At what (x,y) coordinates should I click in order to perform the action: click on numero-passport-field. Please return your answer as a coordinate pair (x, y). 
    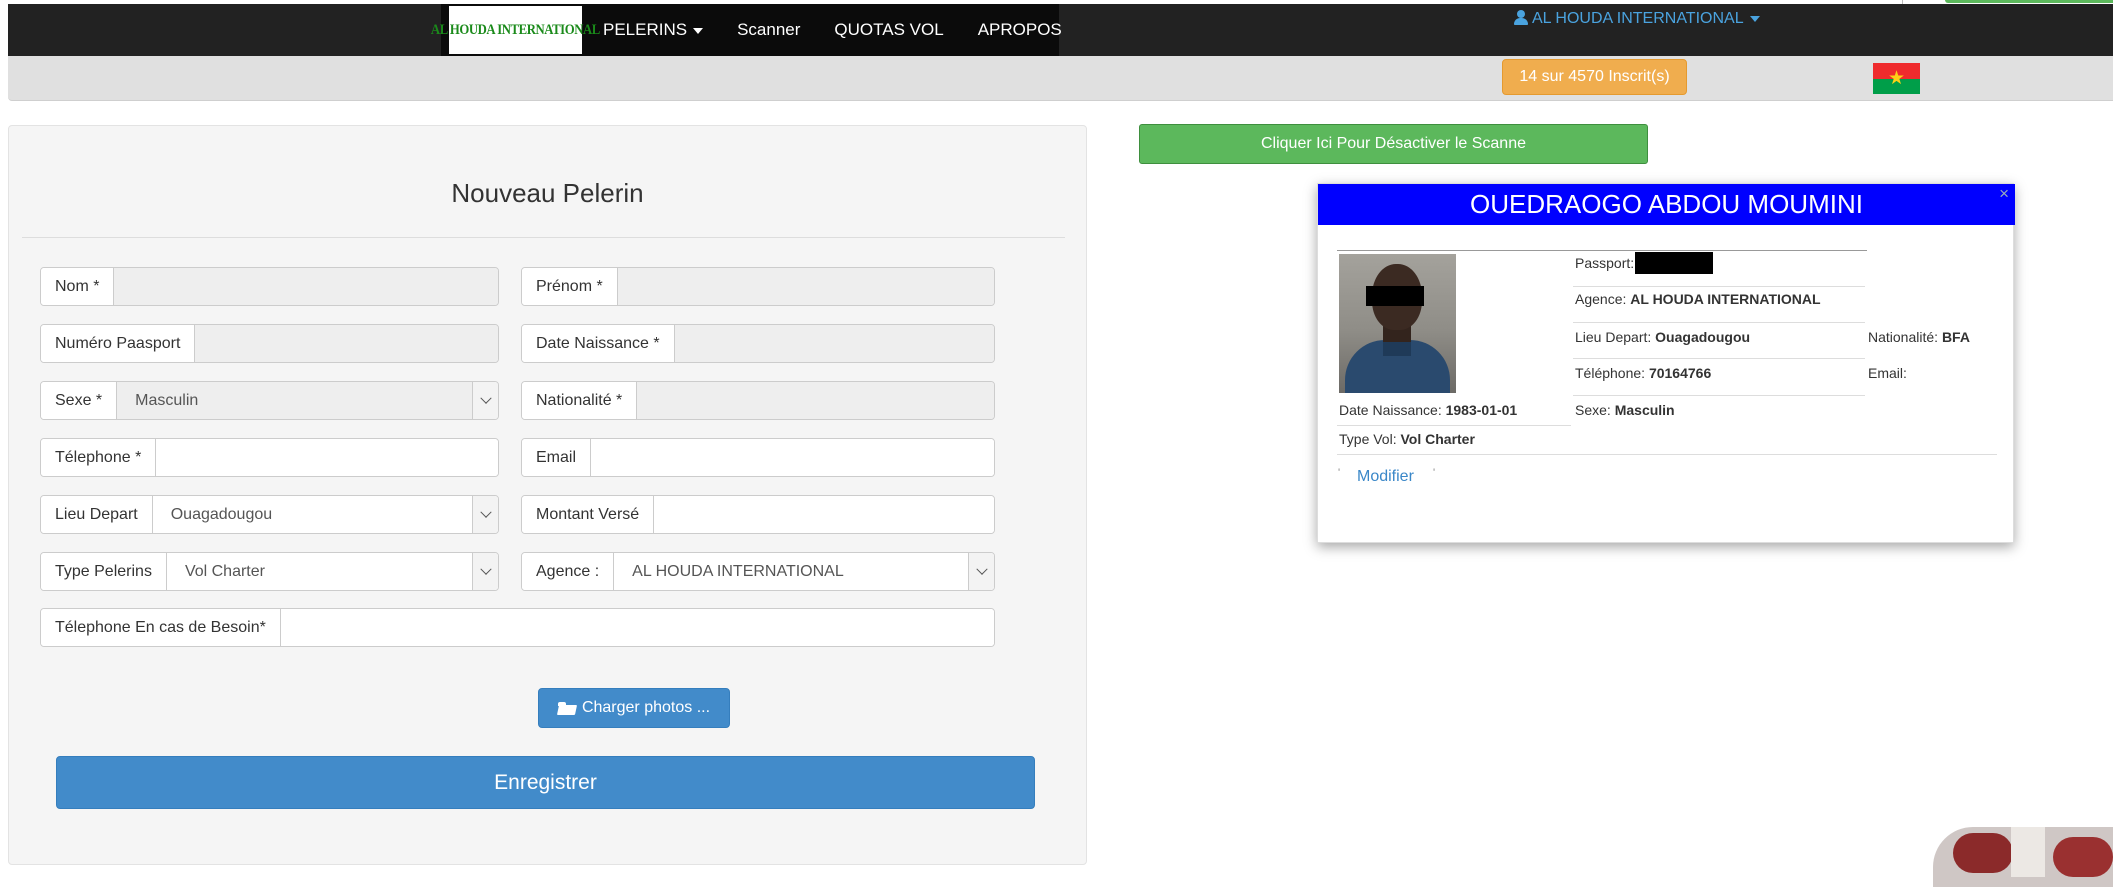
    Looking at the image, I should click on (346, 343).